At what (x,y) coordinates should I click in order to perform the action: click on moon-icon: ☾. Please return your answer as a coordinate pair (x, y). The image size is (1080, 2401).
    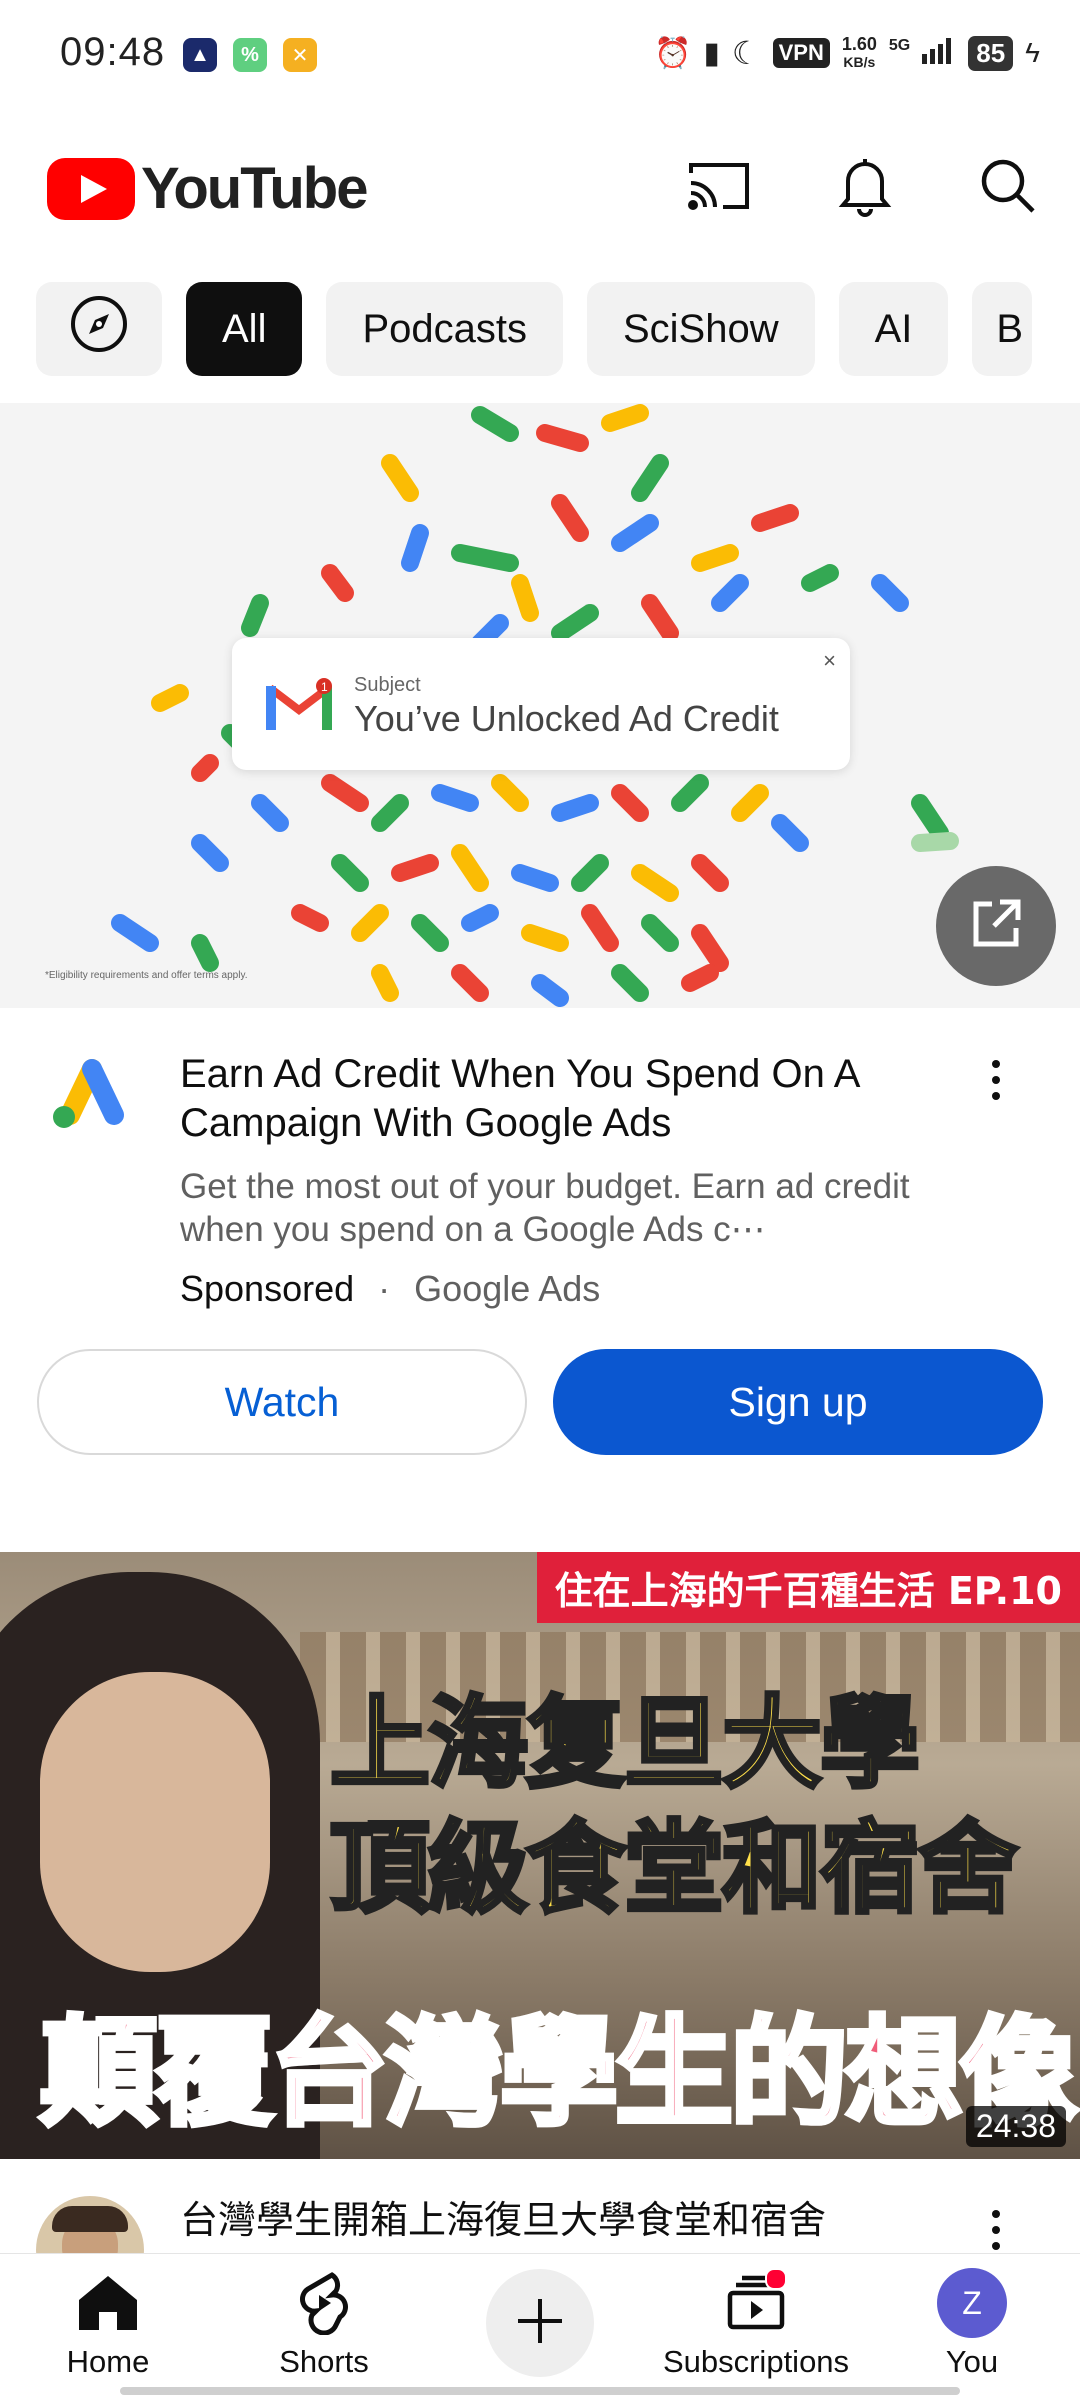
    Looking at the image, I should click on (746, 53).